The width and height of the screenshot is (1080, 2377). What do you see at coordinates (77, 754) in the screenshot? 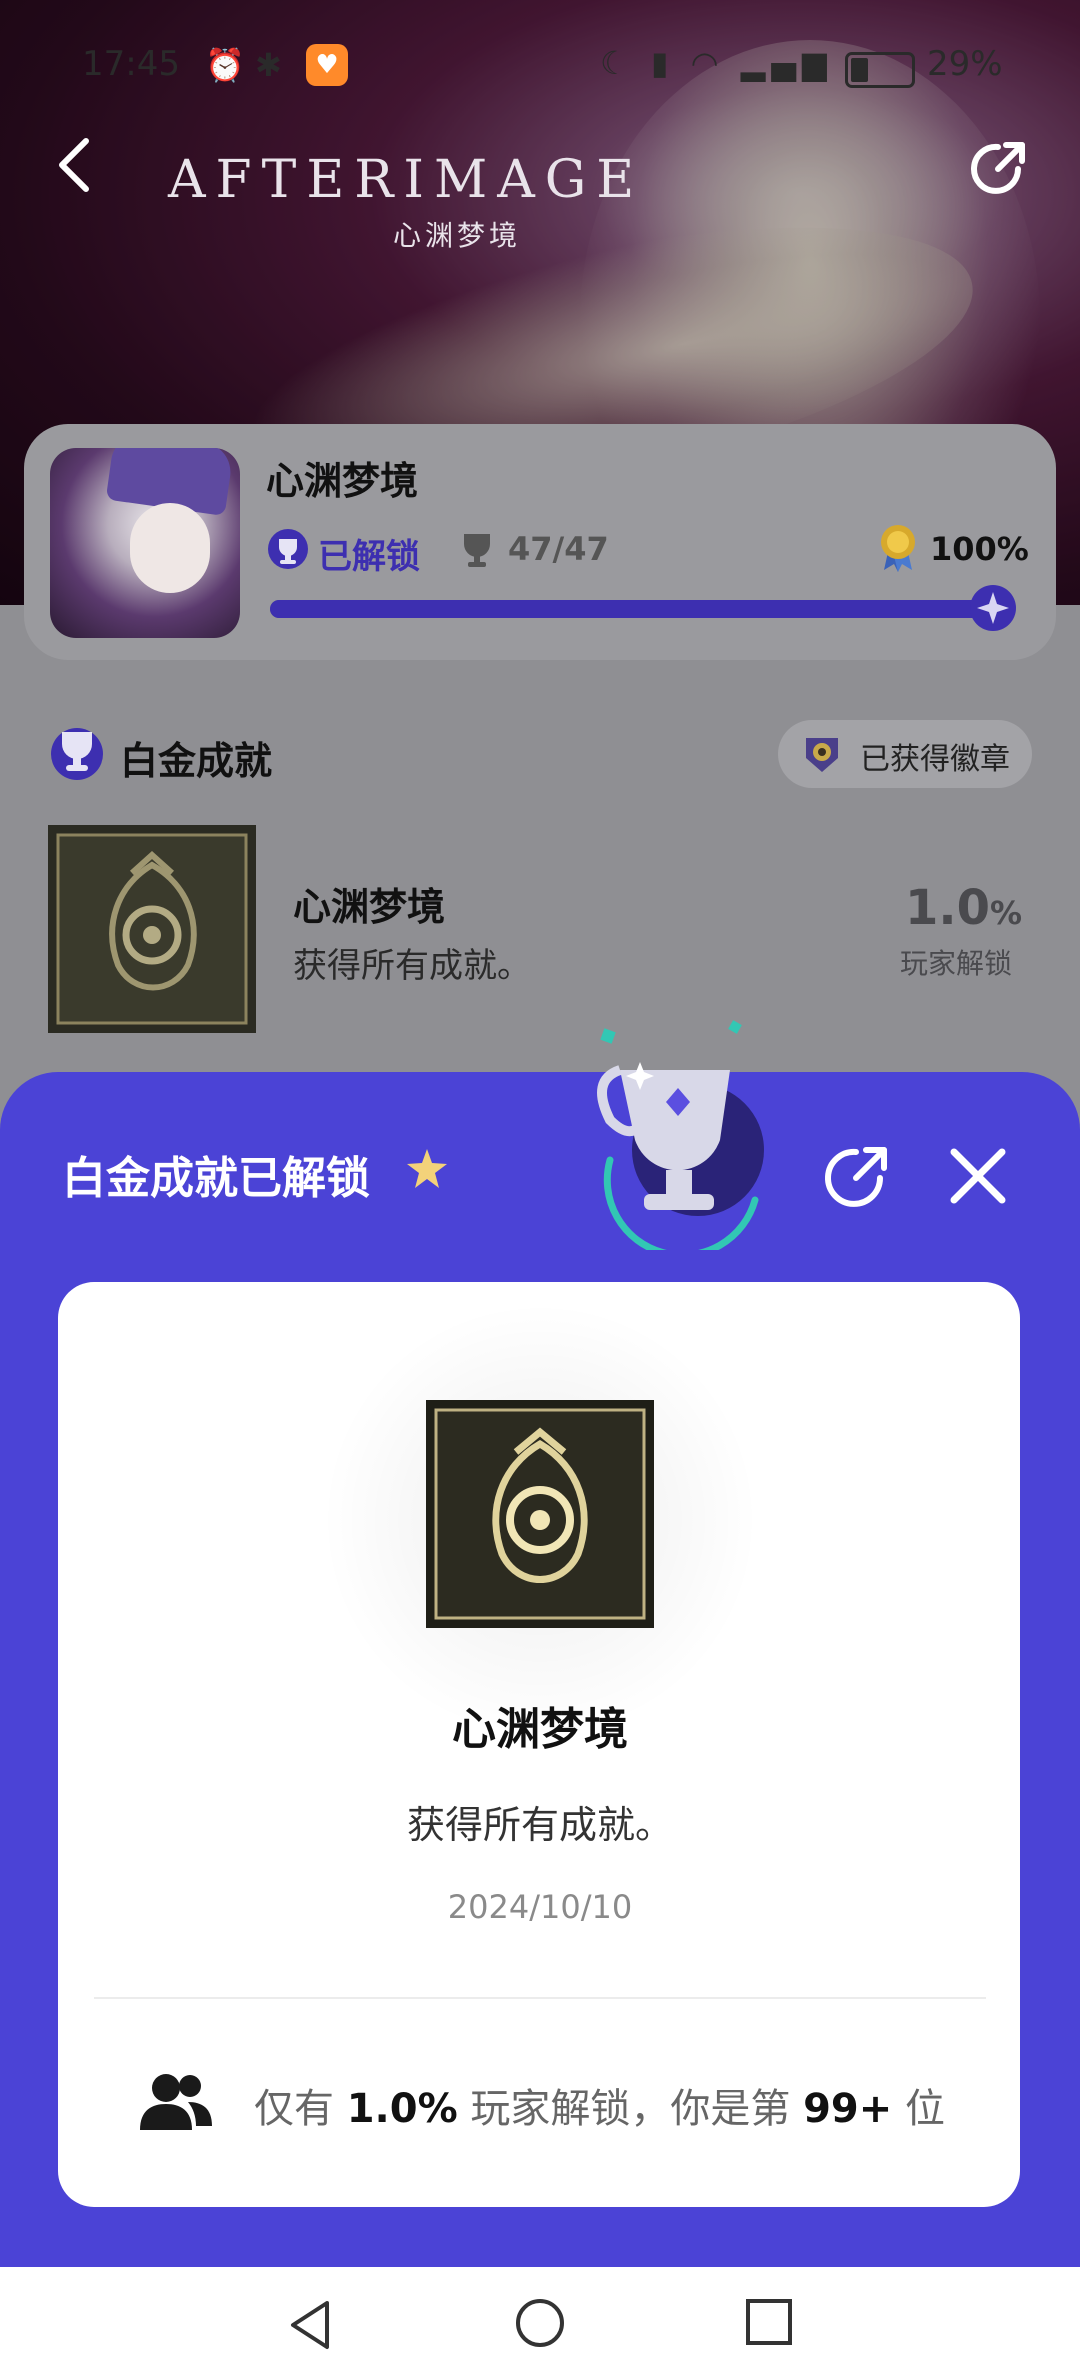
I see `platinum-icon` at bounding box center [77, 754].